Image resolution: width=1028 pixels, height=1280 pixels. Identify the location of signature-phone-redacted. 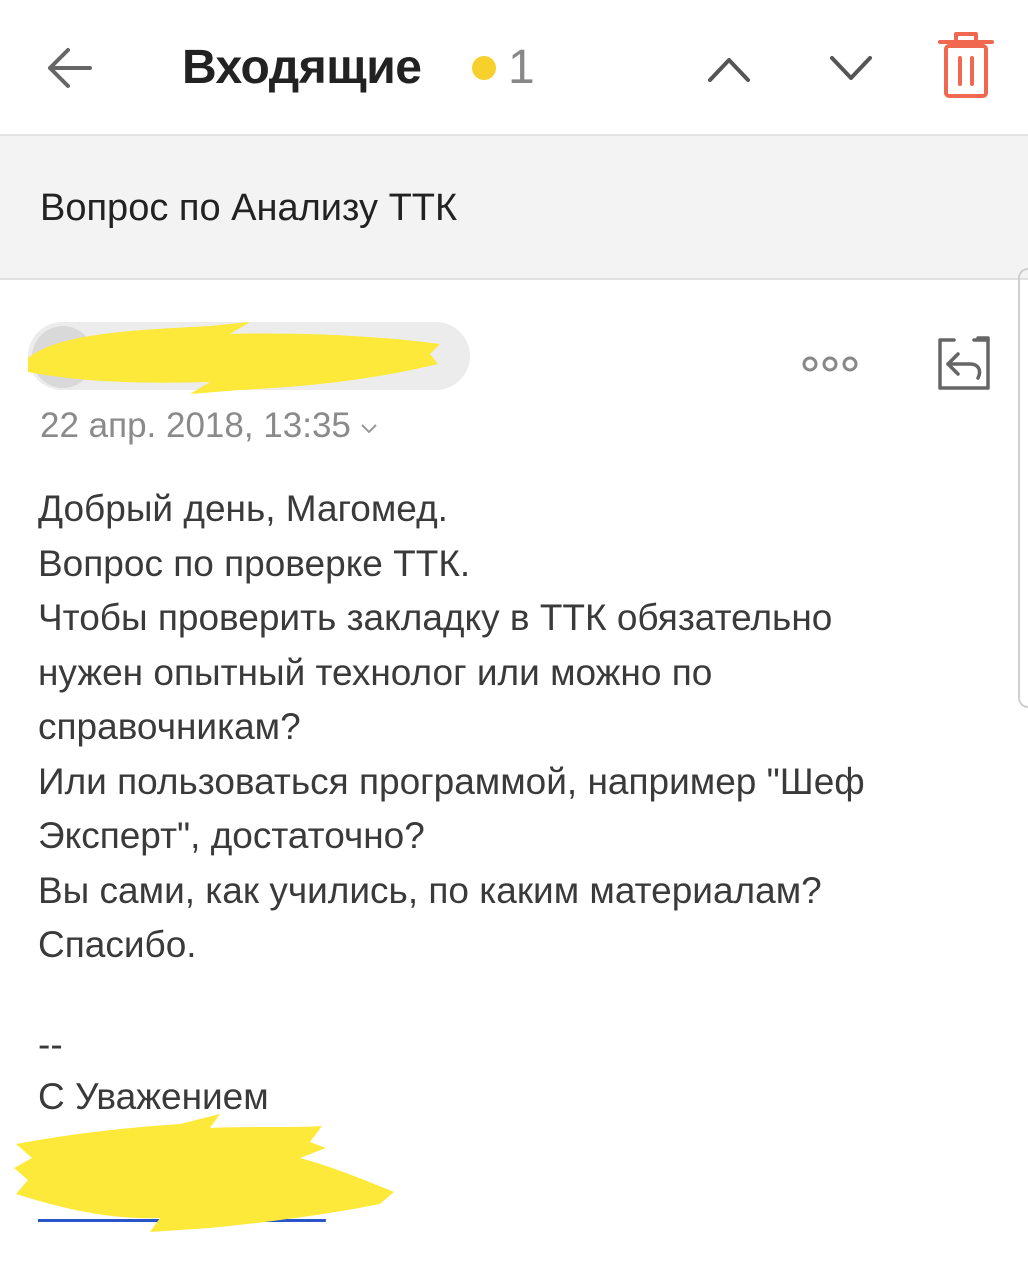
(518, 1205).